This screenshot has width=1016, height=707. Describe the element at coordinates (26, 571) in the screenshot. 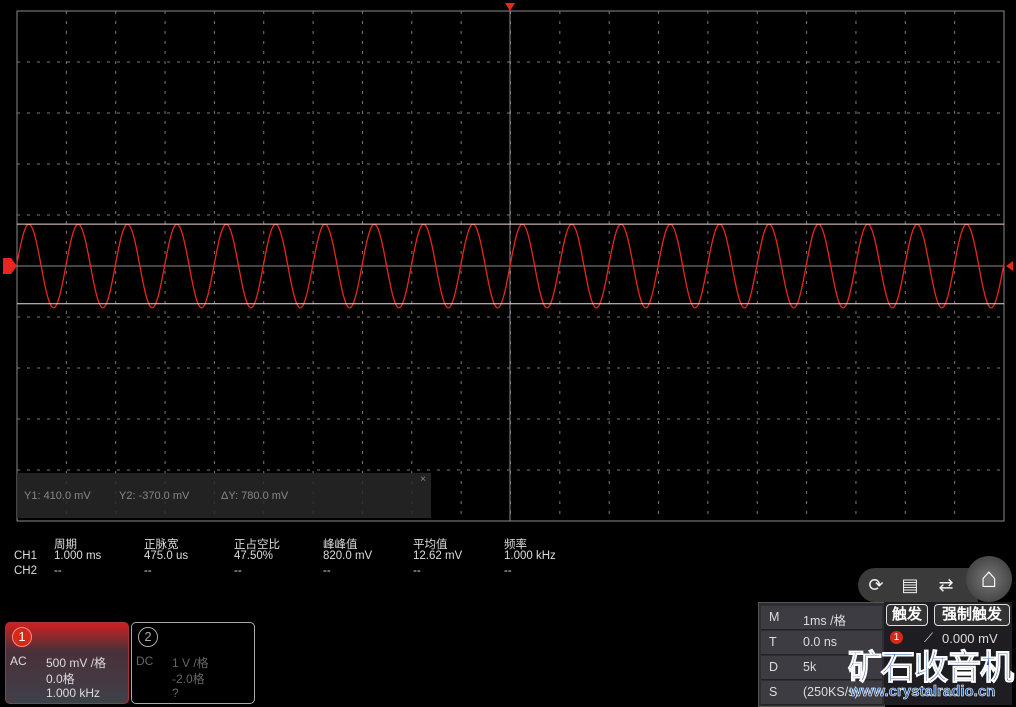

I see `measurement-row-label: CH2` at that location.